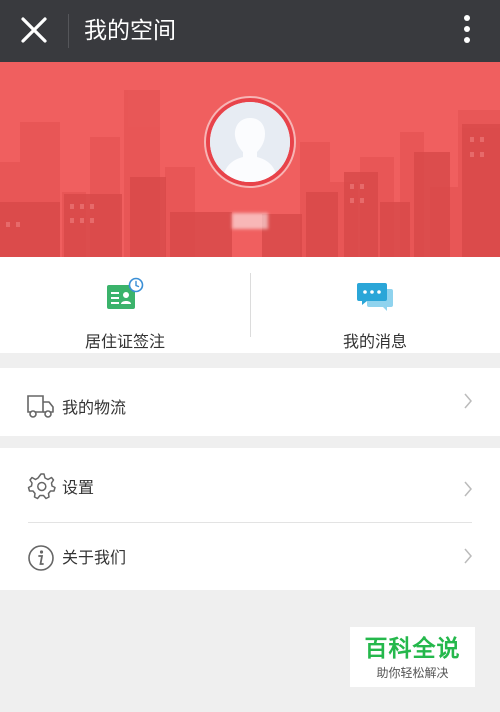  Describe the element at coordinates (125, 293) in the screenshot. I see `residence-permit-icon` at that location.